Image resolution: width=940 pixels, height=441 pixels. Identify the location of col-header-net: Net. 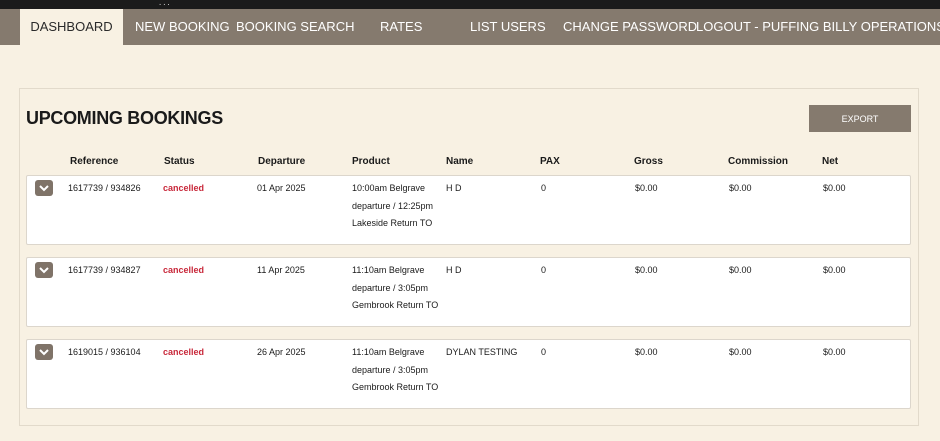
(830, 161).